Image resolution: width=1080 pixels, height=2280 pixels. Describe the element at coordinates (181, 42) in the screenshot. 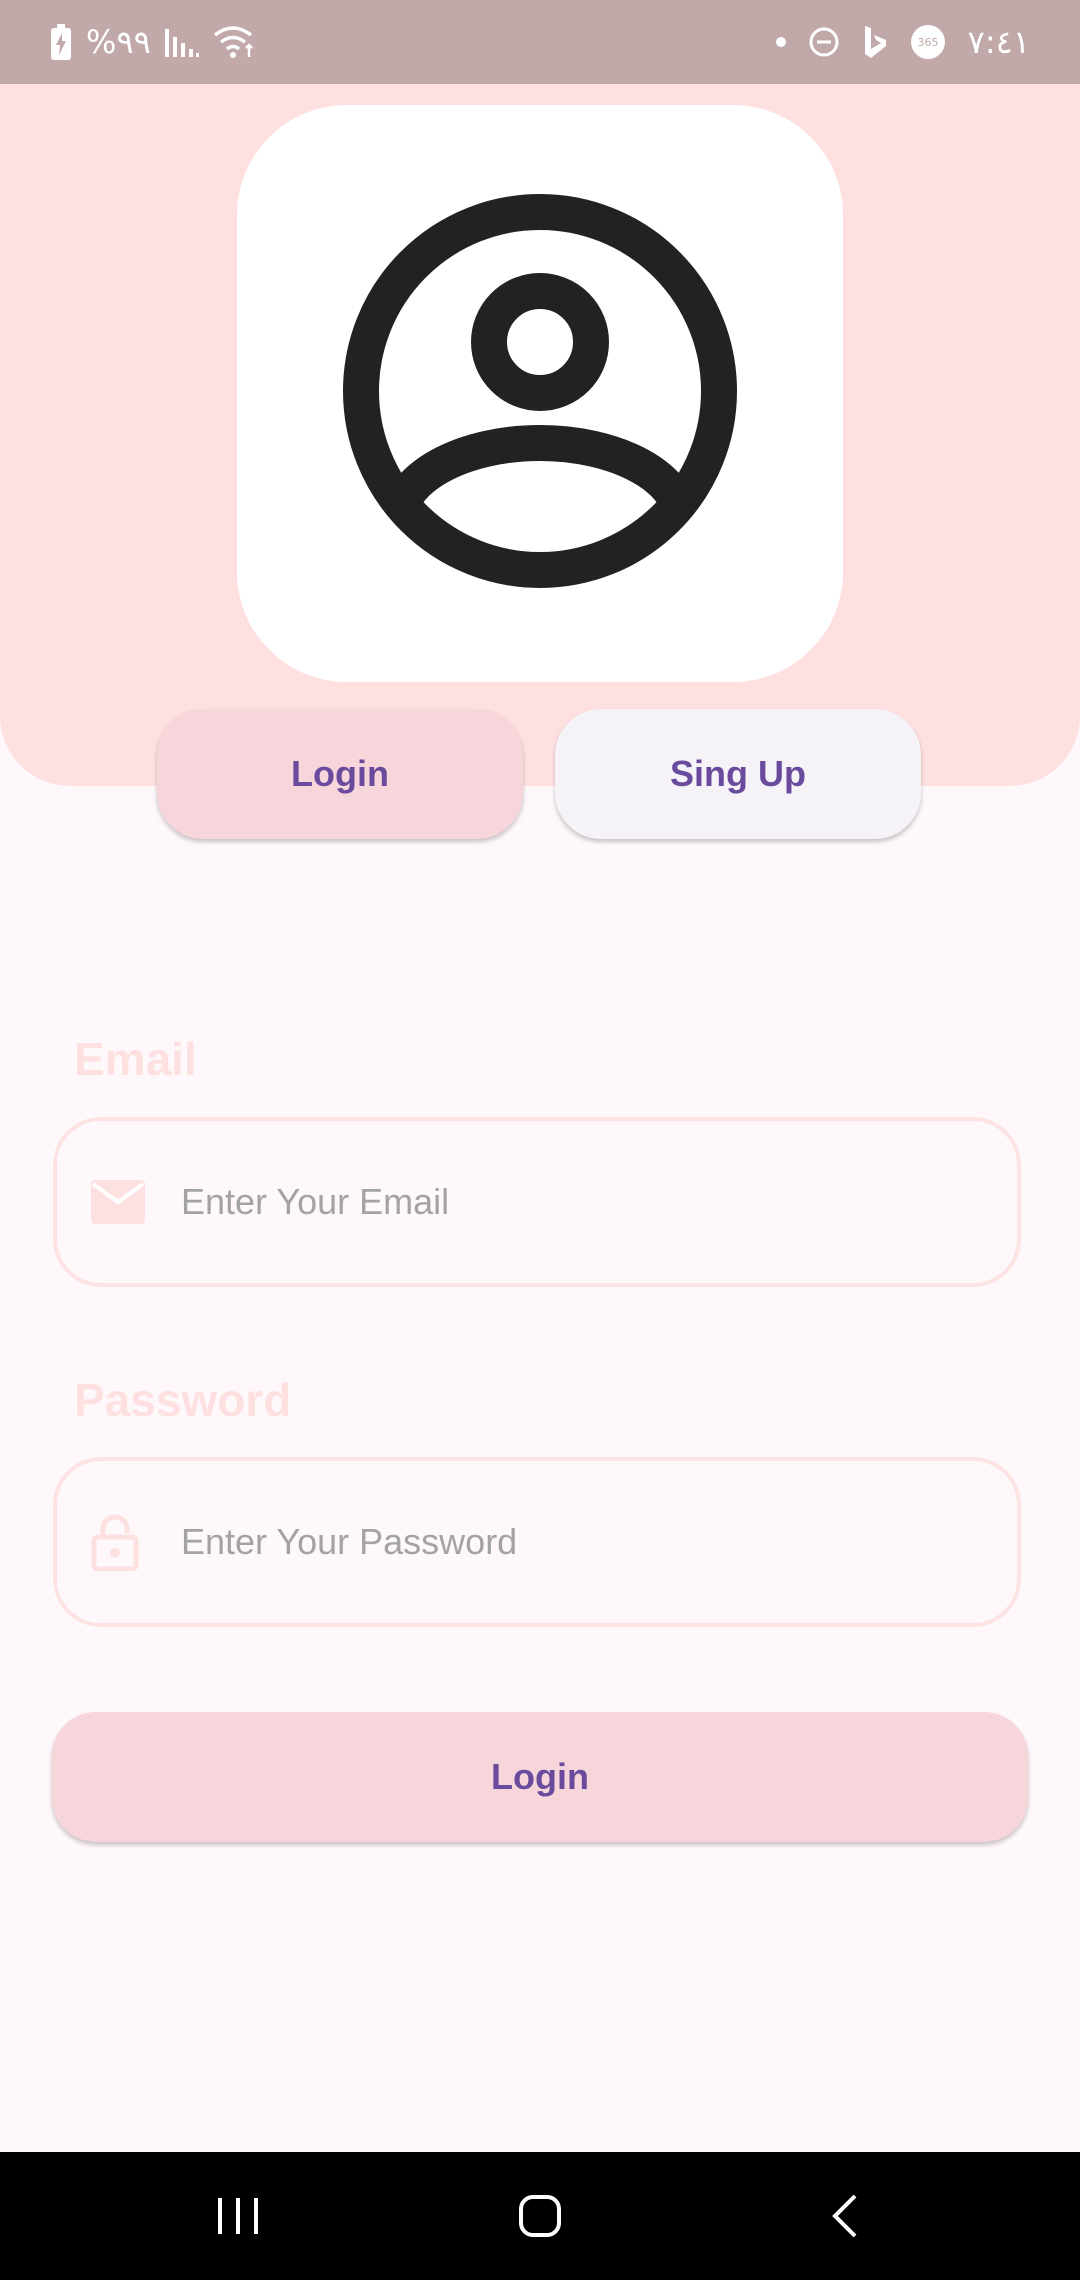

I see `signal-icon` at that location.